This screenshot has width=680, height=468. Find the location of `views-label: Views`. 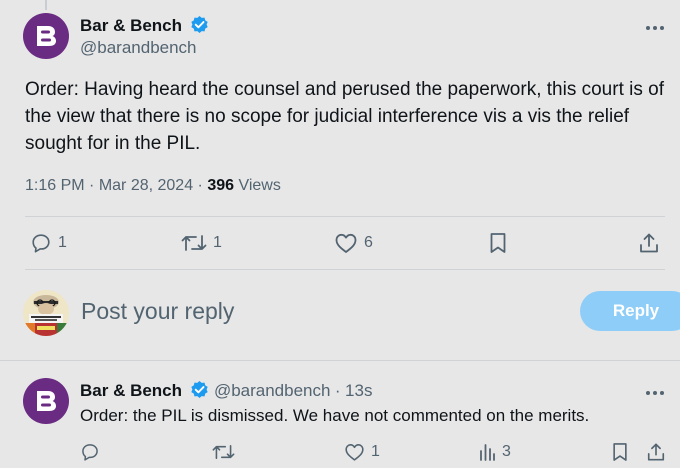

views-label: Views is located at coordinates (259, 185).